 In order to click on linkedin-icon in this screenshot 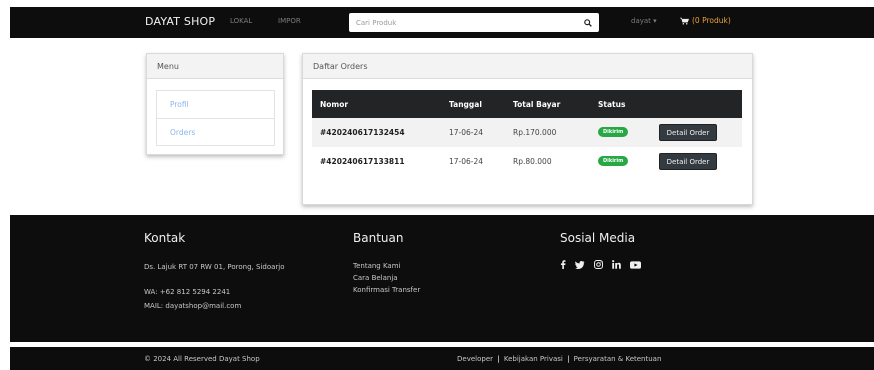, I will do `click(616, 264)`.